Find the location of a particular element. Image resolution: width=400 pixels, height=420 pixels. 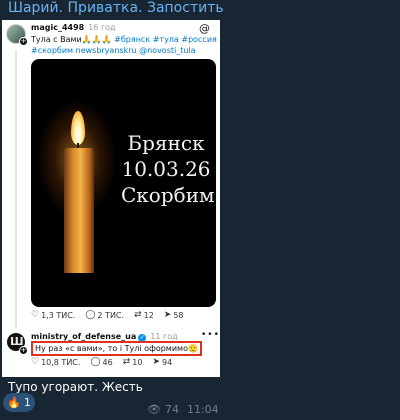

fire-icon: 🔥 is located at coordinates (14, 402).